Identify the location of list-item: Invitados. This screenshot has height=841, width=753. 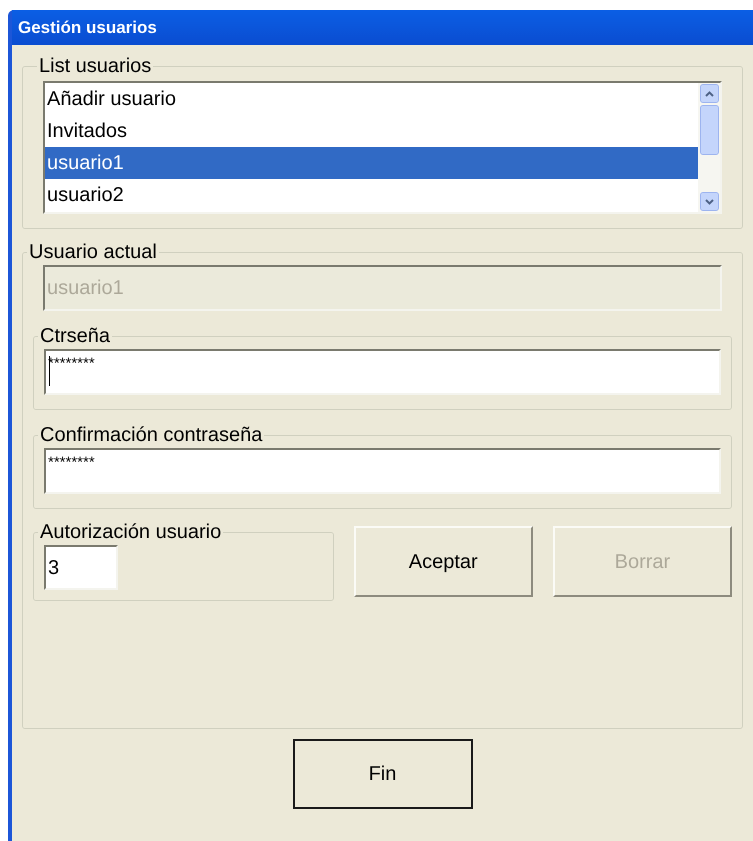
(371, 131).